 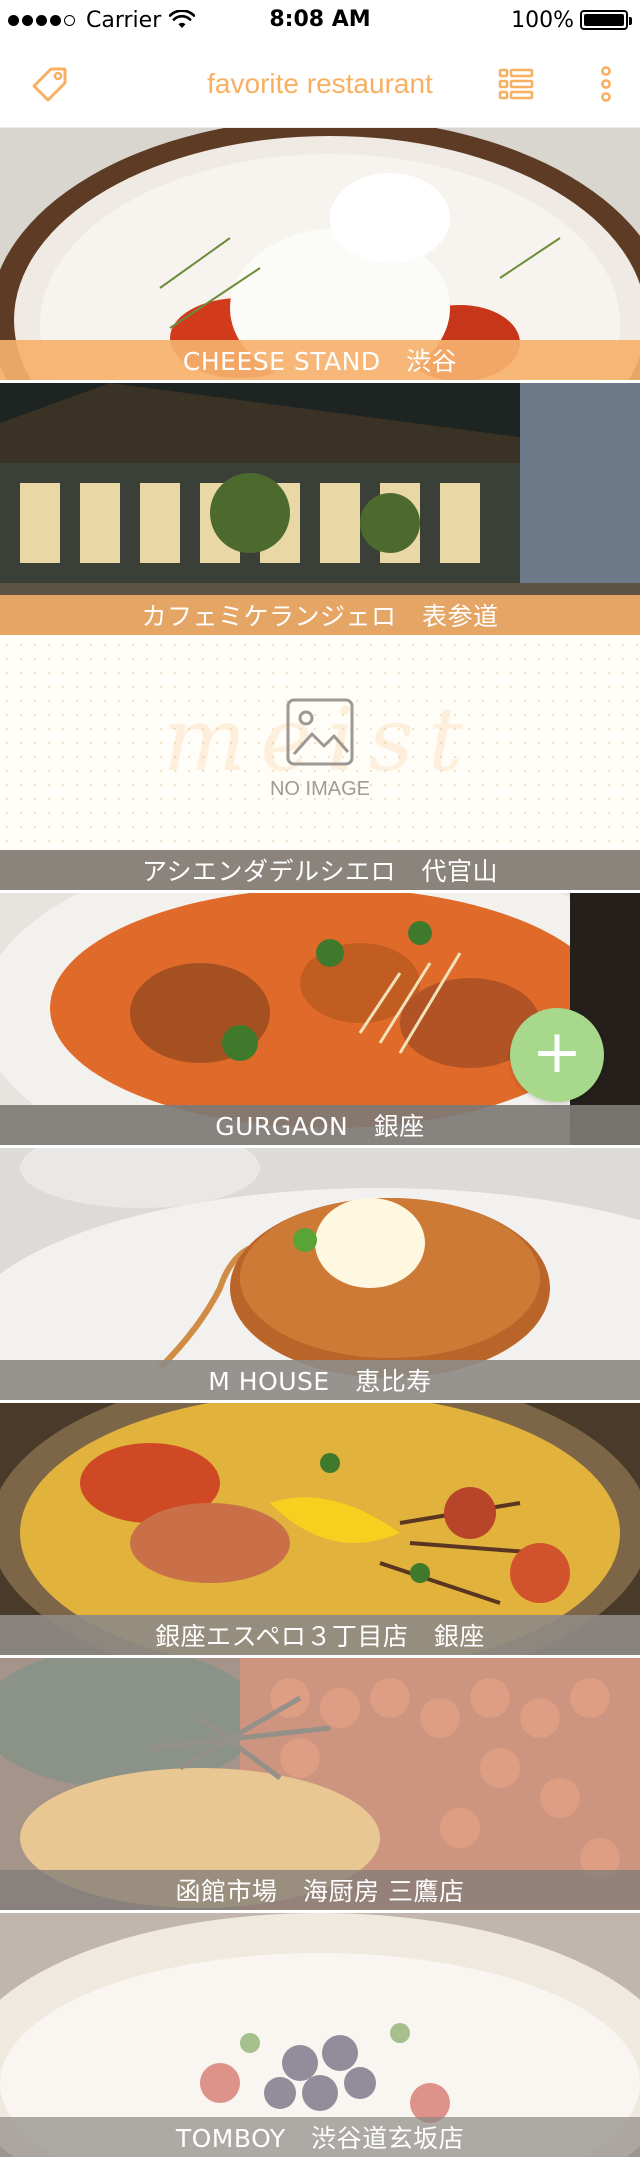 I want to click on status-right: 100%, so click(x=571, y=20).